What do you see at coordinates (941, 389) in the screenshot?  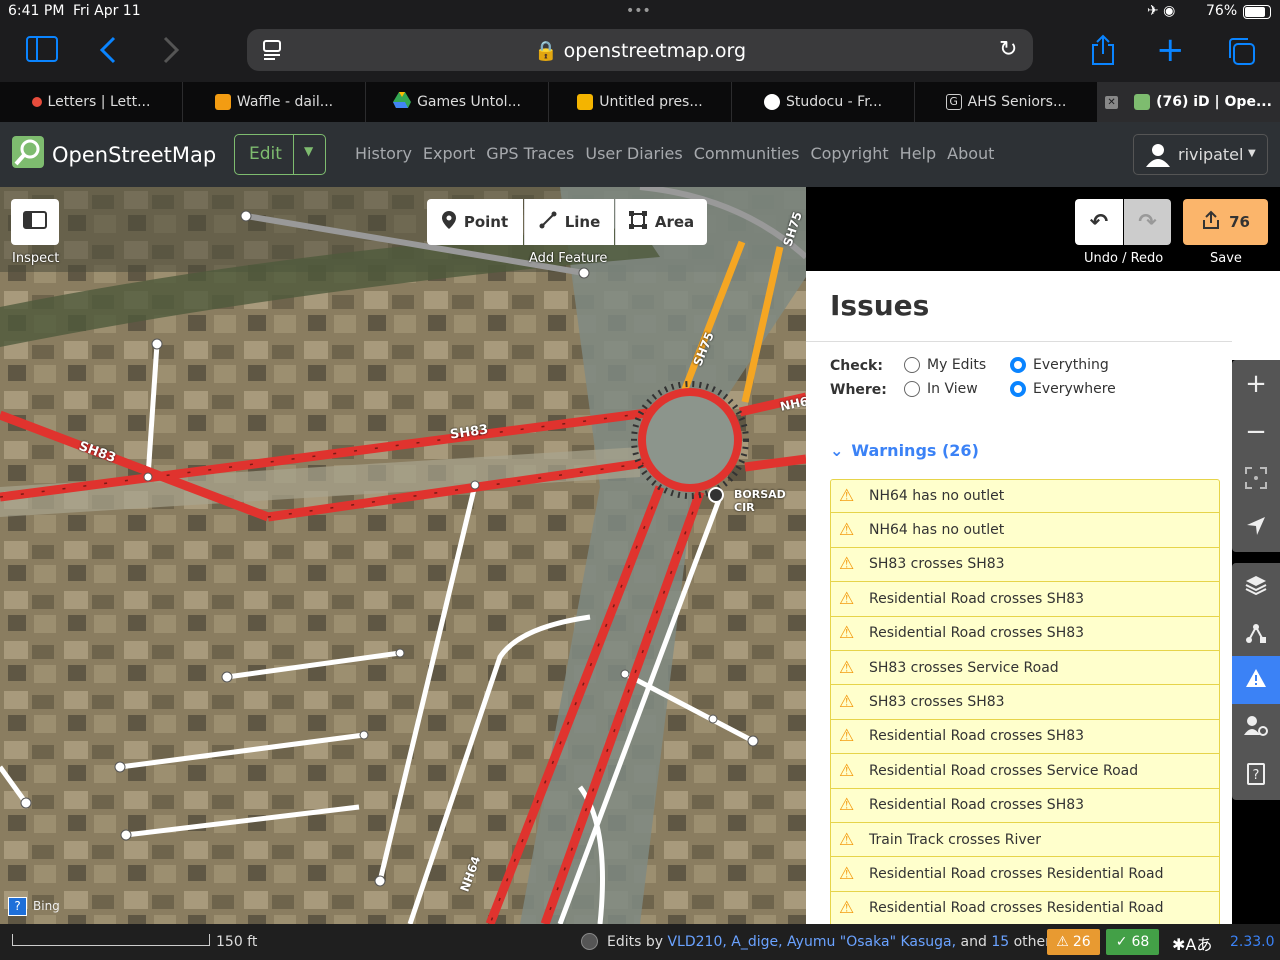 I see `radio-in-view: In View` at bounding box center [941, 389].